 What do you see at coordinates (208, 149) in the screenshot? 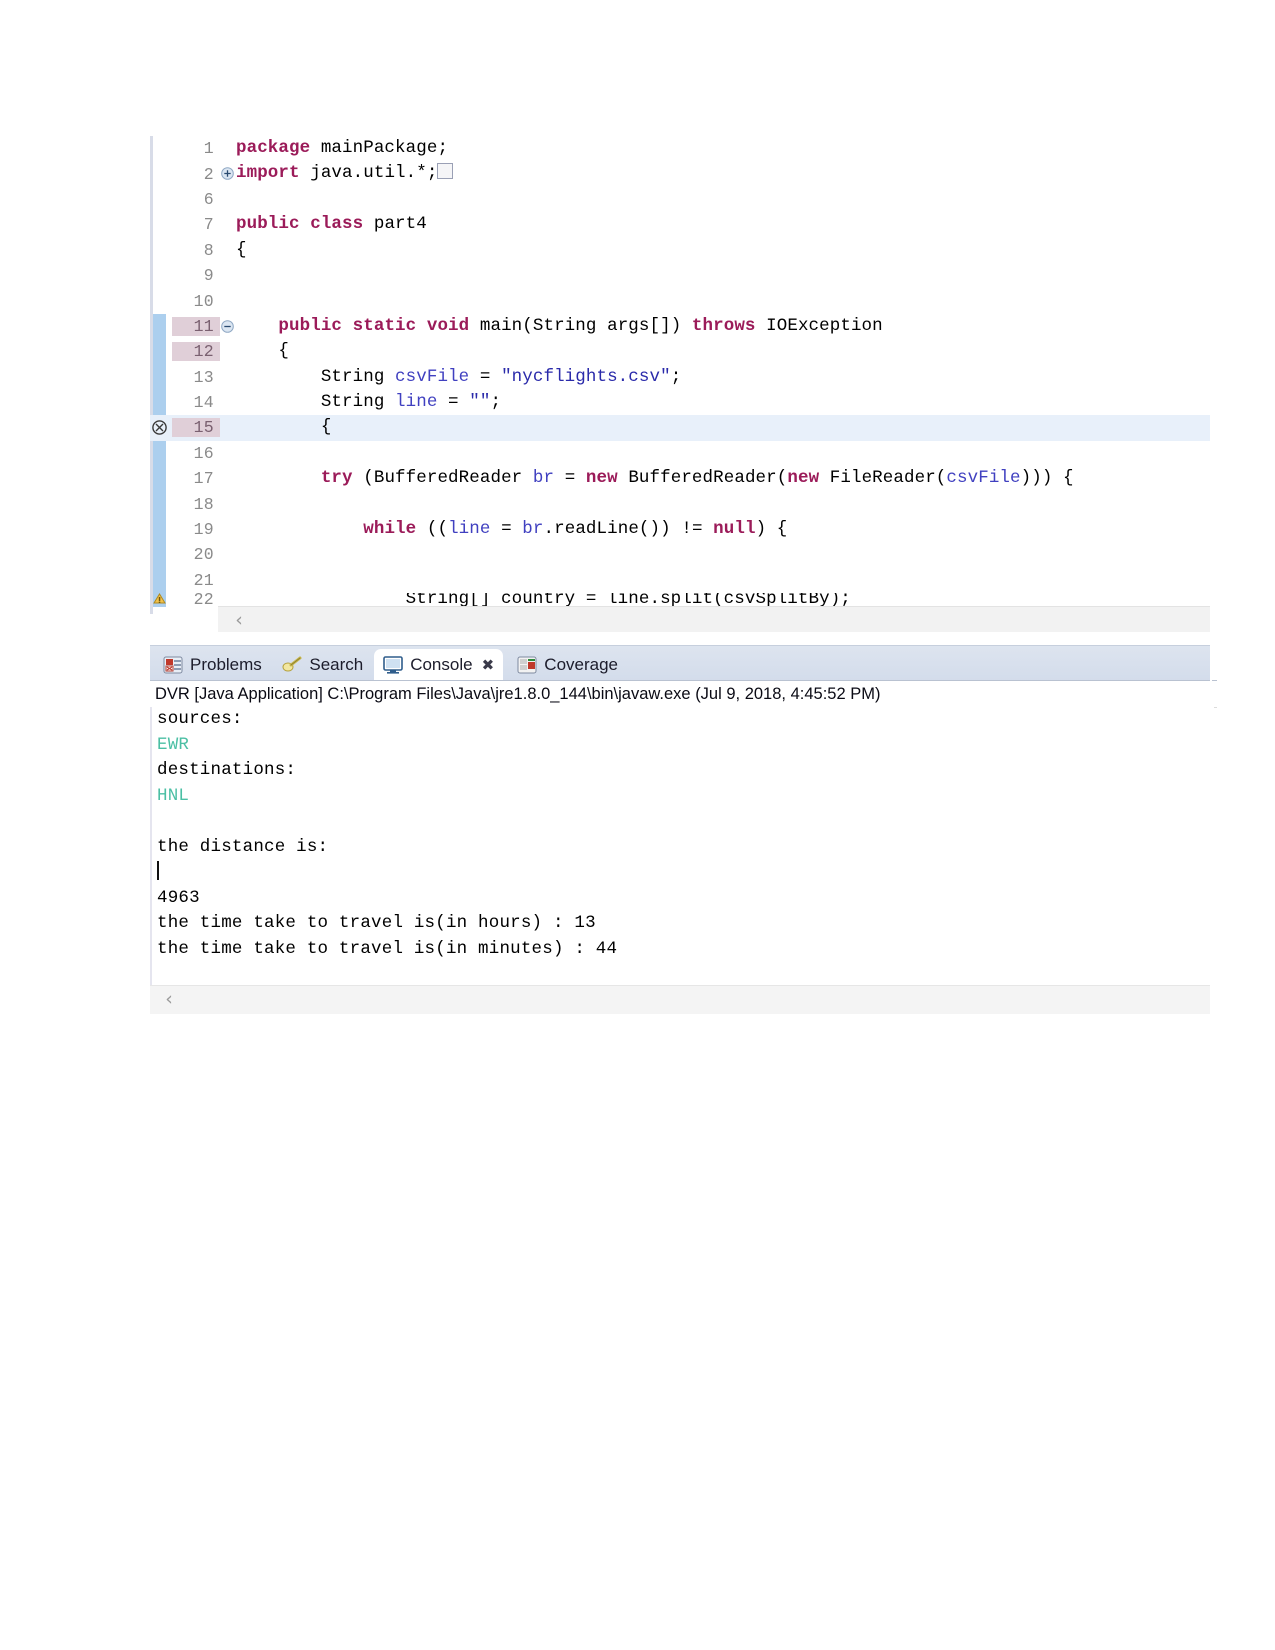
I see `line-number: 1` at bounding box center [208, 149].